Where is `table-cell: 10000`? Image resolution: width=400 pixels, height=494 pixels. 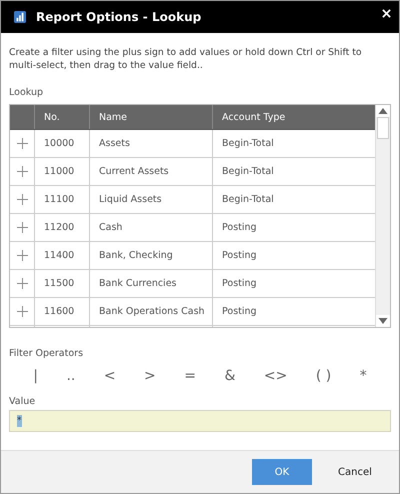
table-cell: 10000 is located at coordinates (62, 143).